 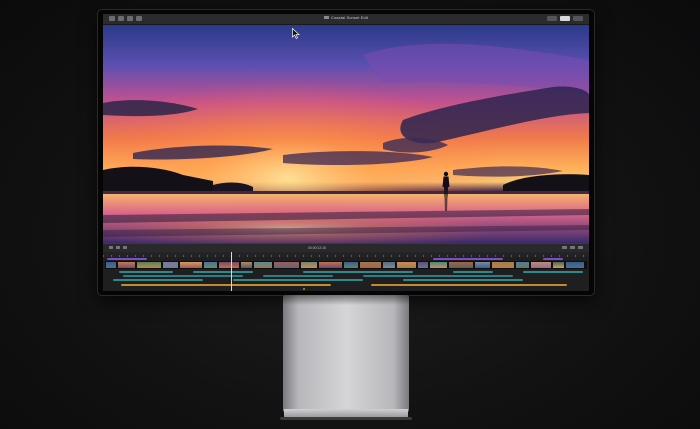 I want to click on stand-shadow, so click(x=346, y=300).